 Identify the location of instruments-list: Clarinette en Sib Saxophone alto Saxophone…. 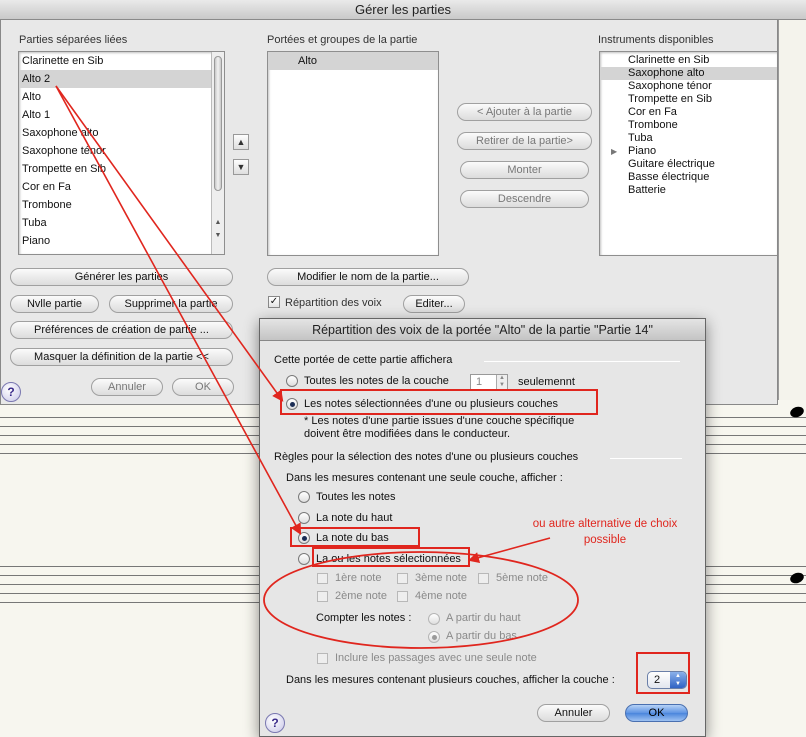
(688, 153).